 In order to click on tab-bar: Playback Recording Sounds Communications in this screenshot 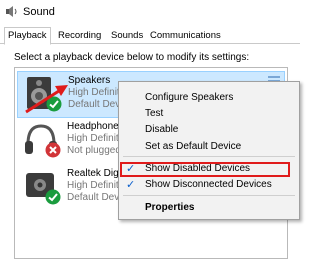, I will do `click(150, 36)`.